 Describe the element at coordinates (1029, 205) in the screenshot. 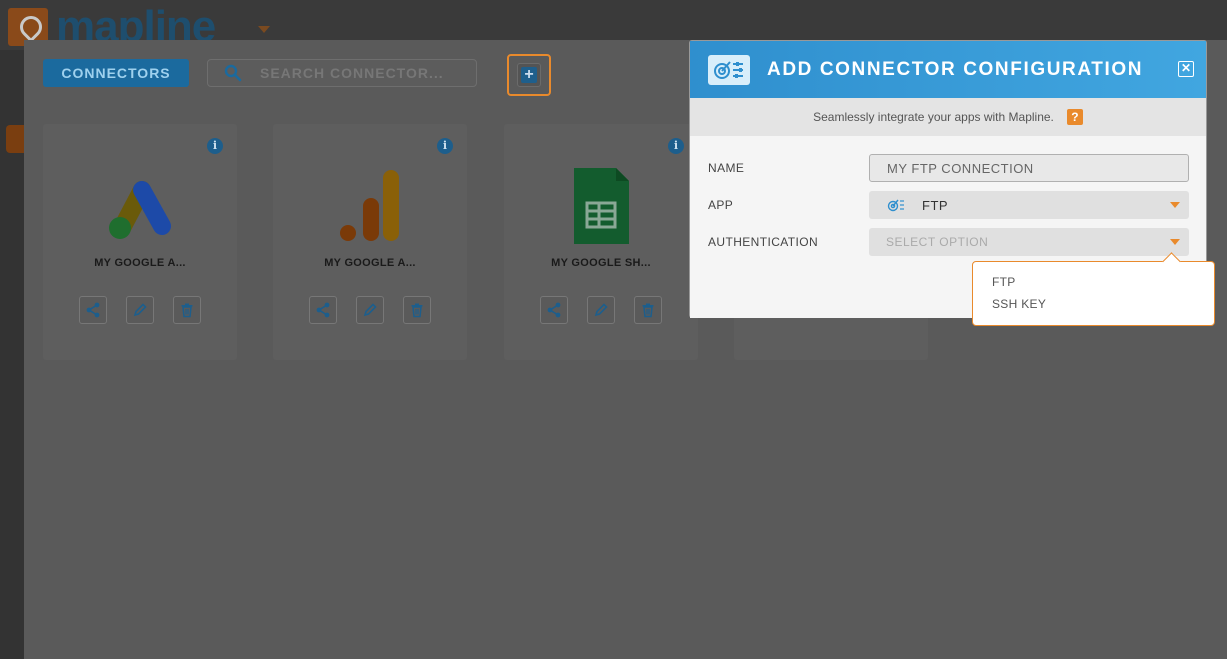

I see `app-select: FTP` at that location.